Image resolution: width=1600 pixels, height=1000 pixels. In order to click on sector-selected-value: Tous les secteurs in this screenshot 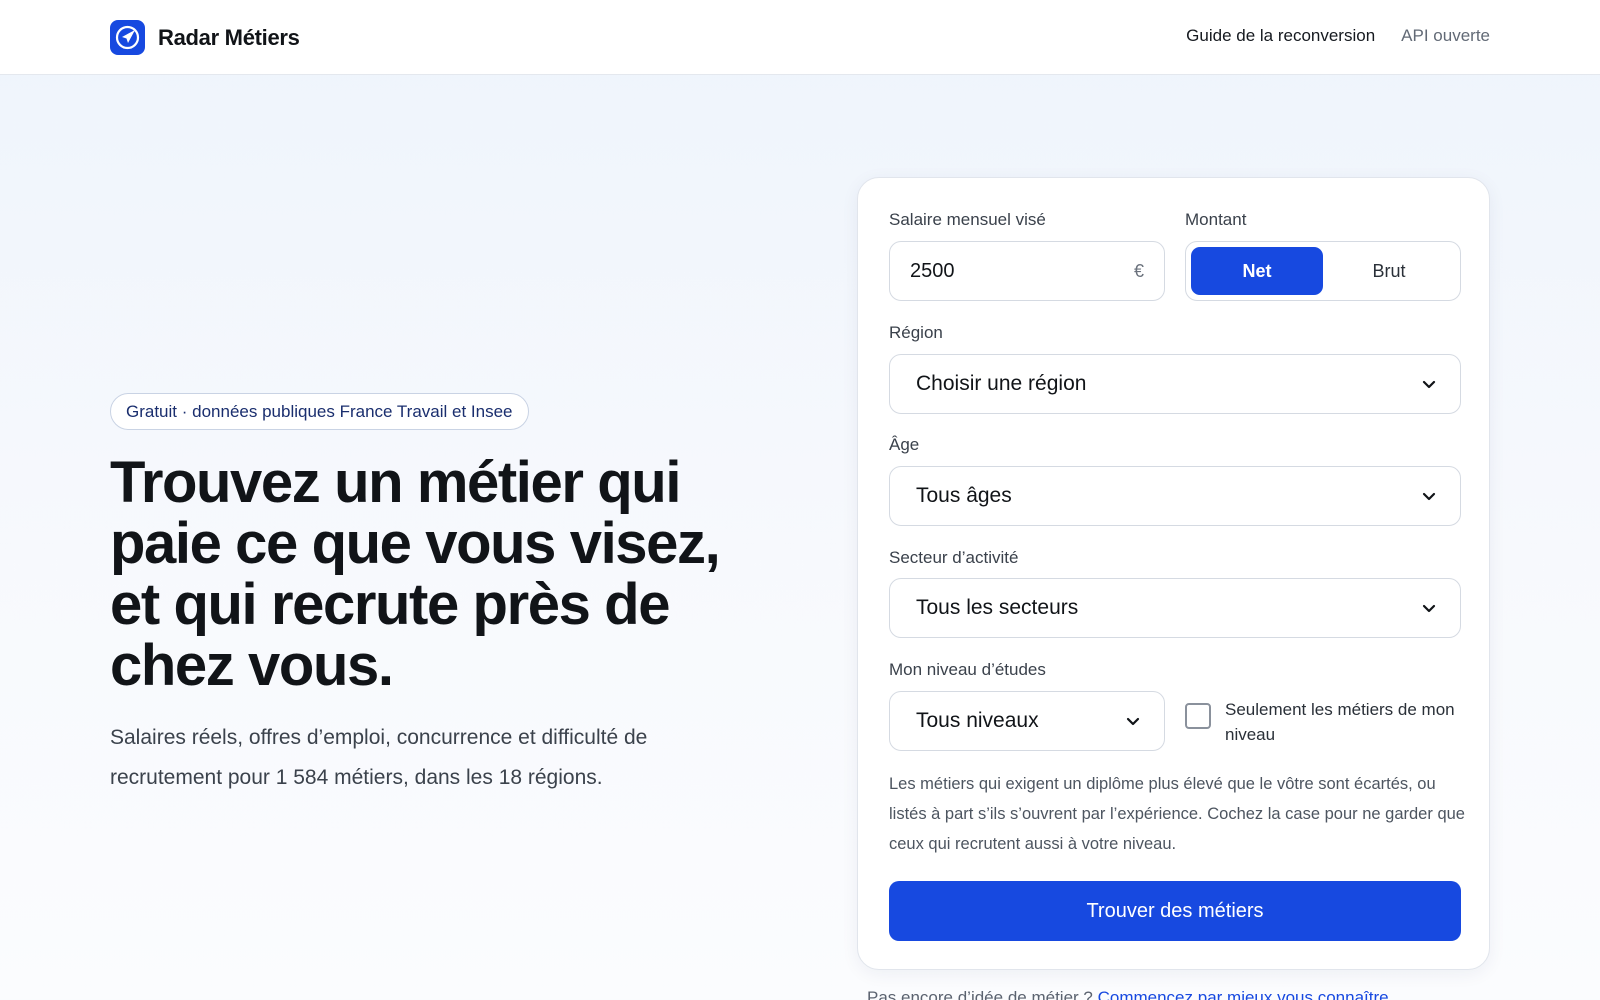, I will do `click(997, 607)`.